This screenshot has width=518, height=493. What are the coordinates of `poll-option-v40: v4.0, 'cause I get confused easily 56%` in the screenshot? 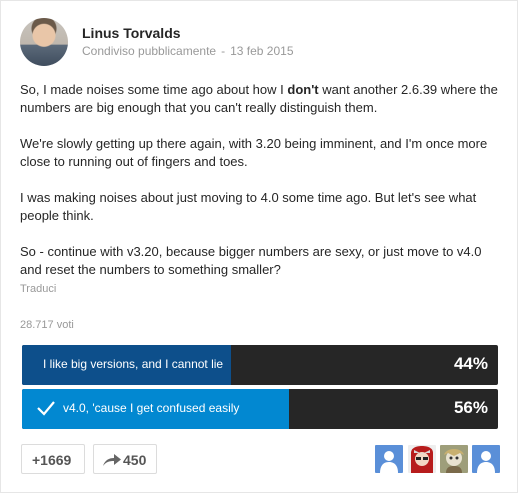 It's located at (260, 409).